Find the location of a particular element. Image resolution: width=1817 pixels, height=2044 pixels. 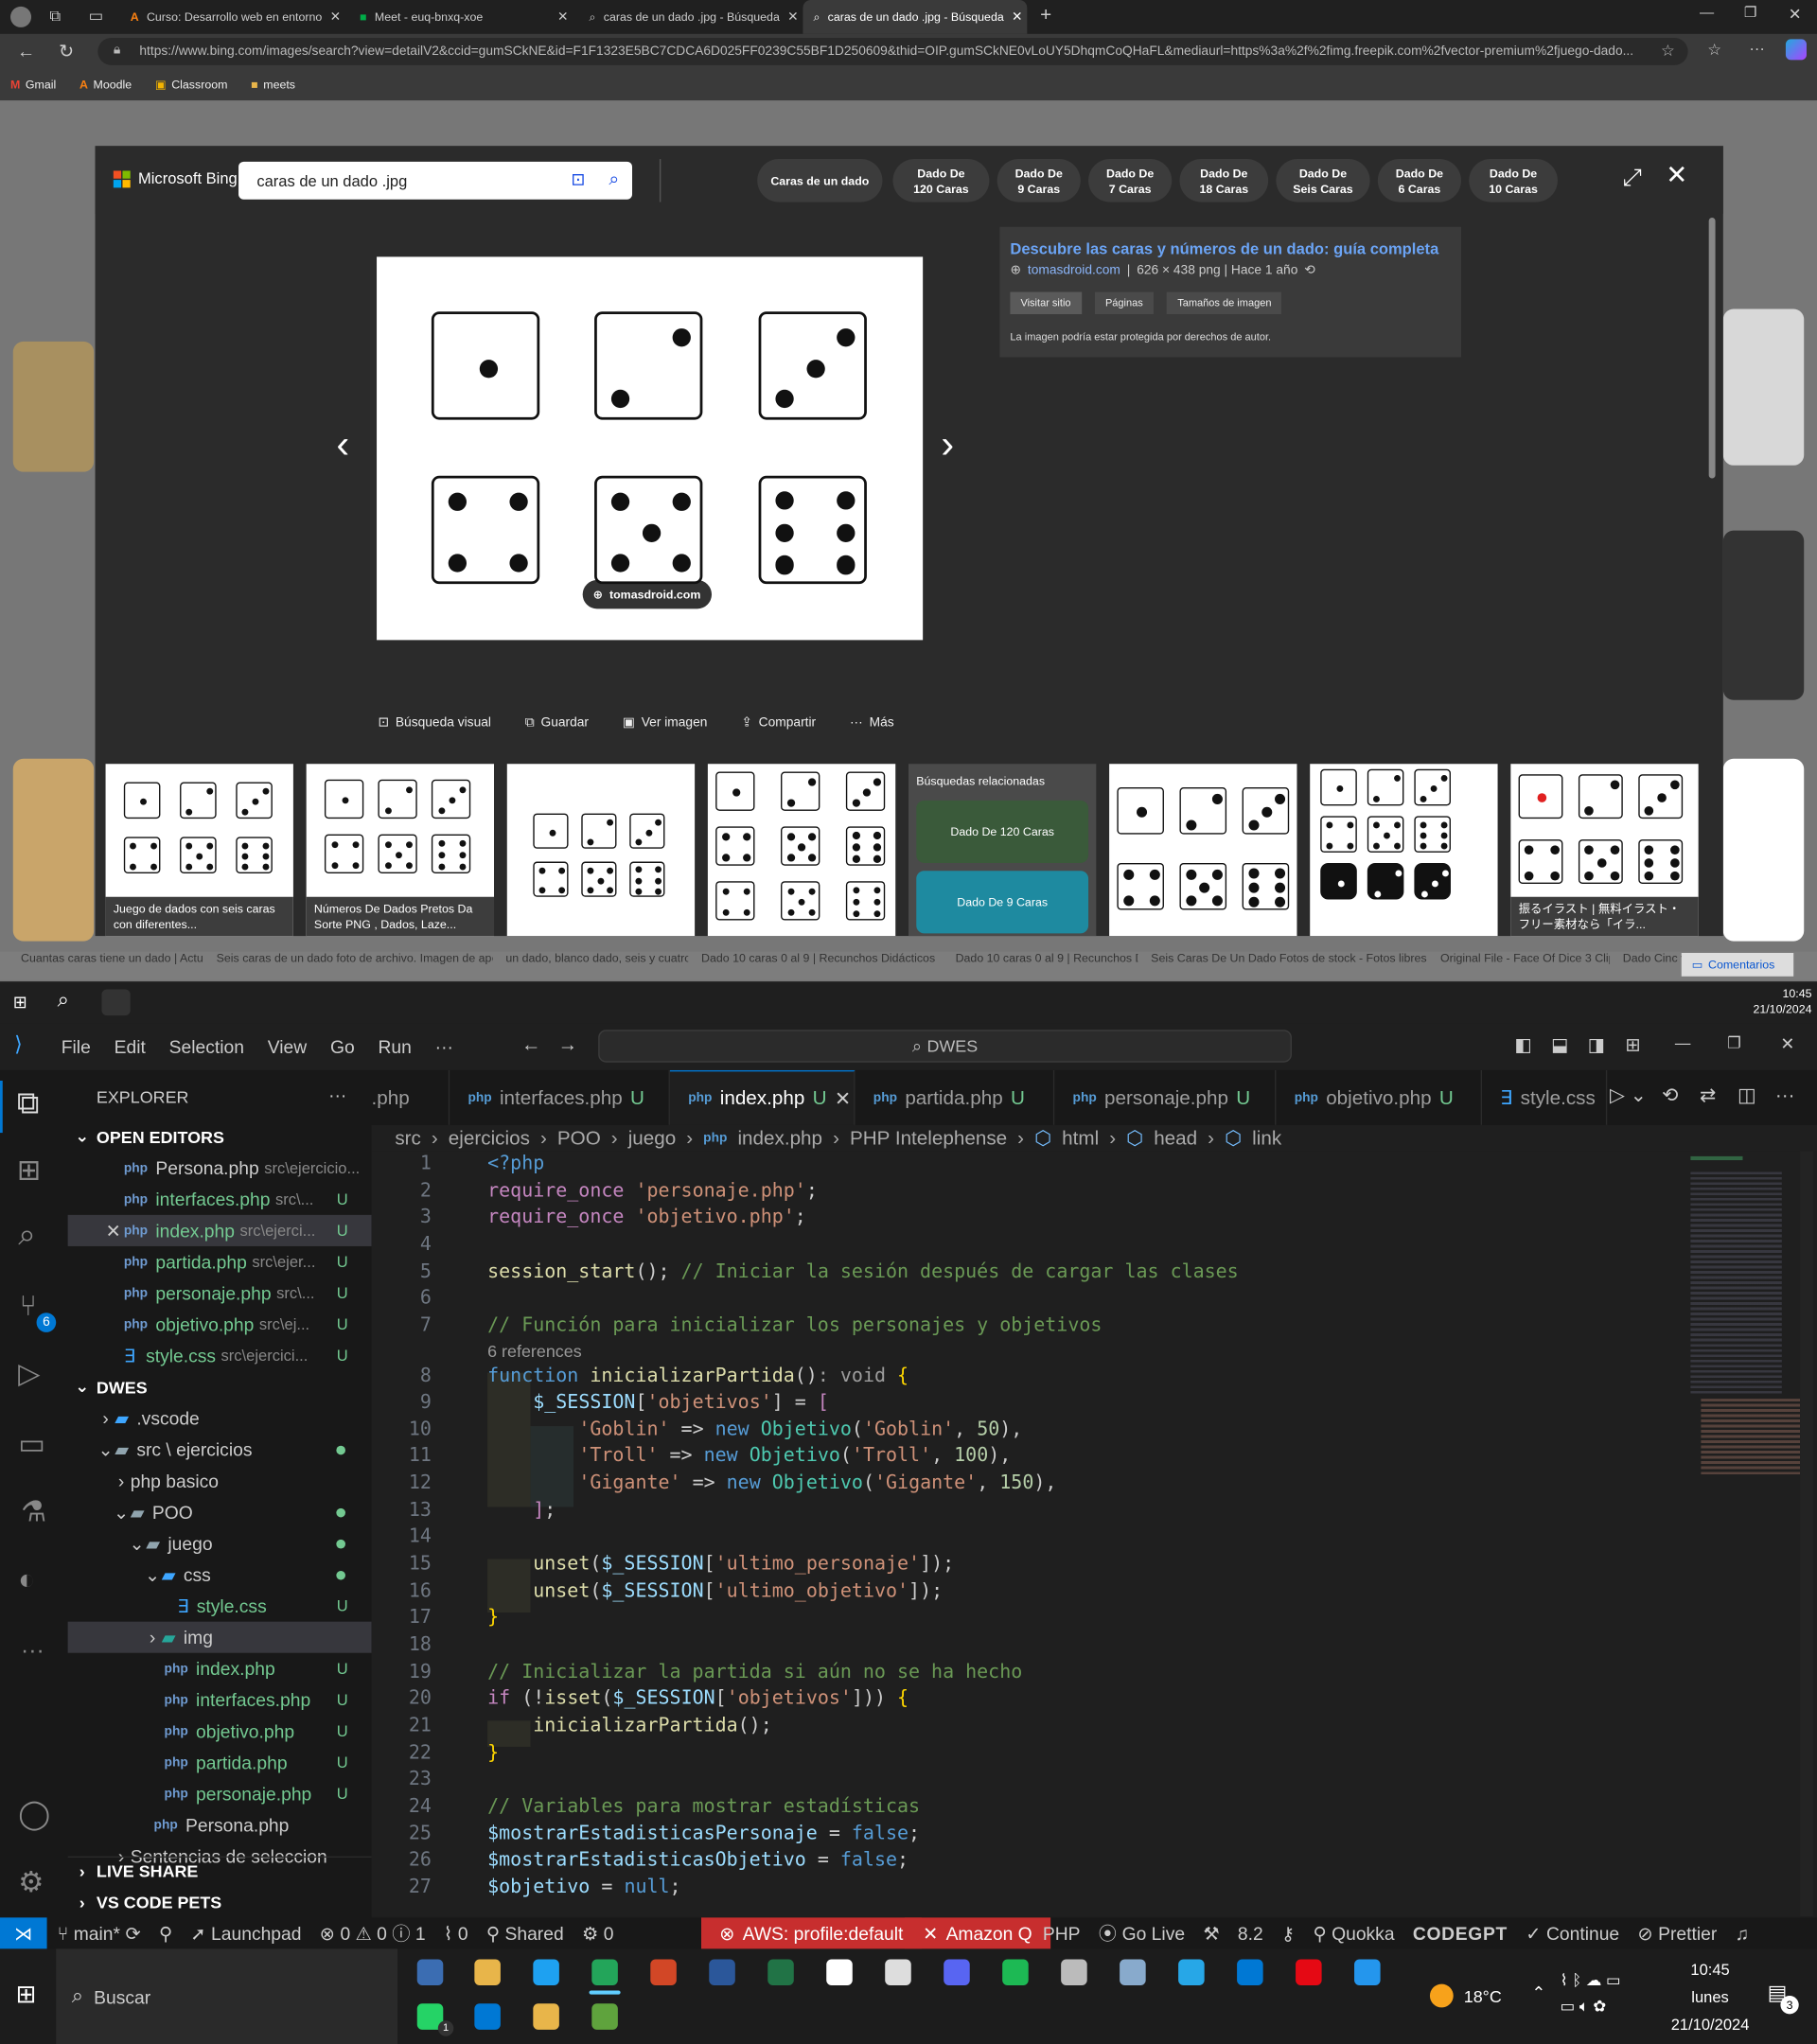

open-editor-item: ✕ php index.php src\ejerci... U is located at coordinates (220, 1230).